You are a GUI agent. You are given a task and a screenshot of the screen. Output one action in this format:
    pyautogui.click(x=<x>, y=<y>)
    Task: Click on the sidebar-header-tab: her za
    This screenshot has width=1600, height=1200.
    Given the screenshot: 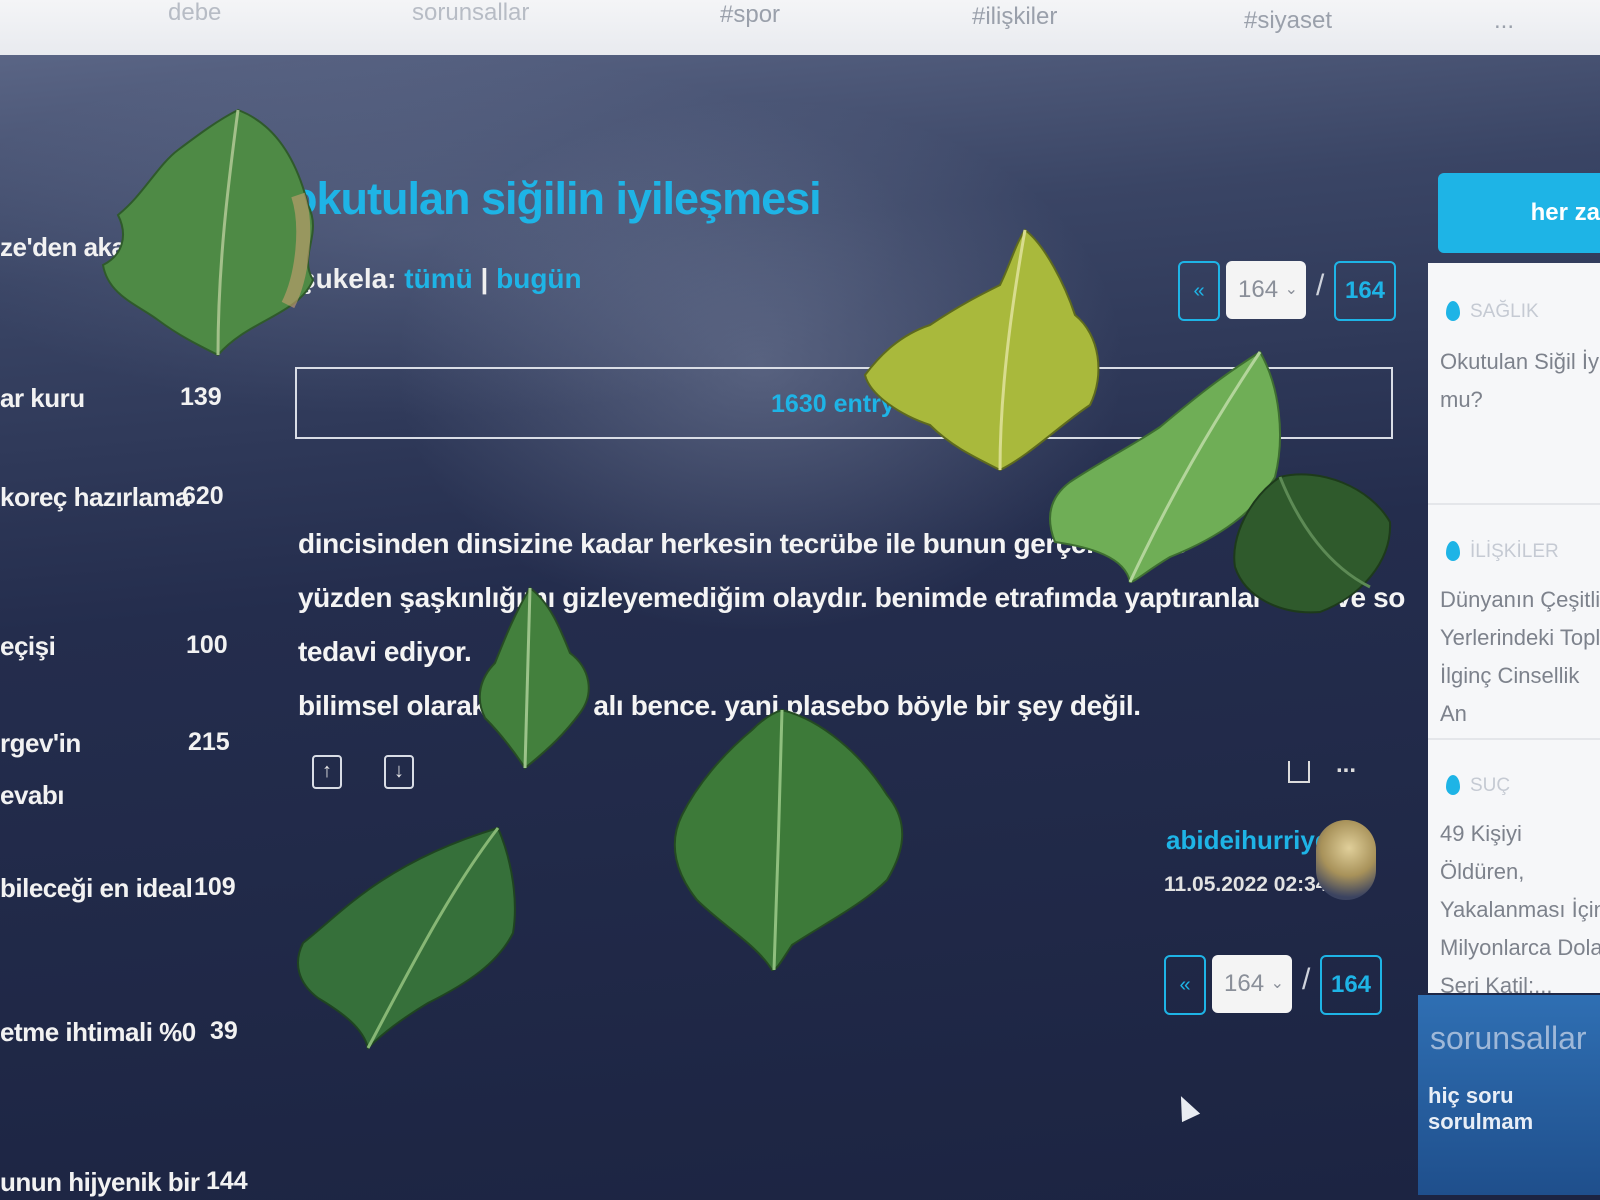 What is the action you would take?
    pyautogui.click(x=1519, y=213)
    